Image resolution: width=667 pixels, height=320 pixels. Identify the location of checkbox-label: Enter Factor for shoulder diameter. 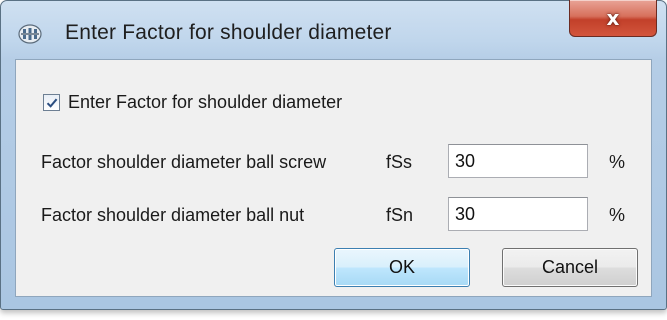
(205, 102).